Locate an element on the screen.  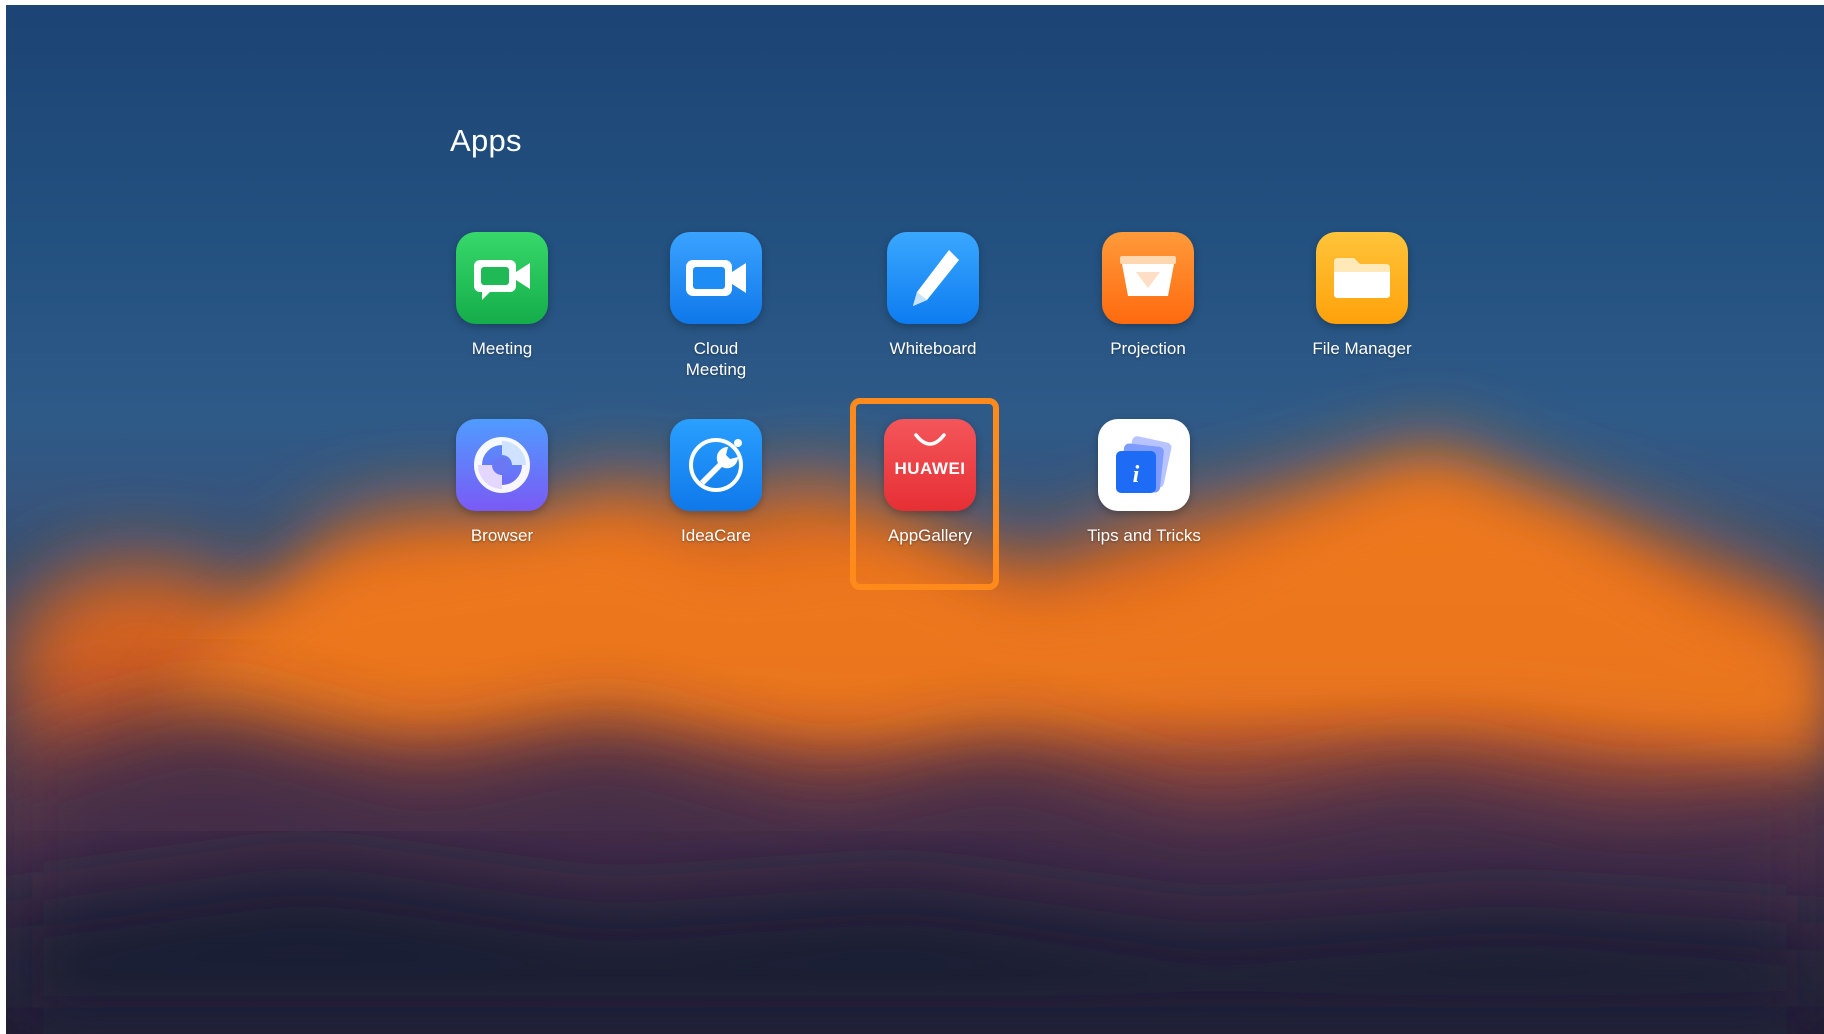
page-title: Apps is located at coordinates (486, 140).